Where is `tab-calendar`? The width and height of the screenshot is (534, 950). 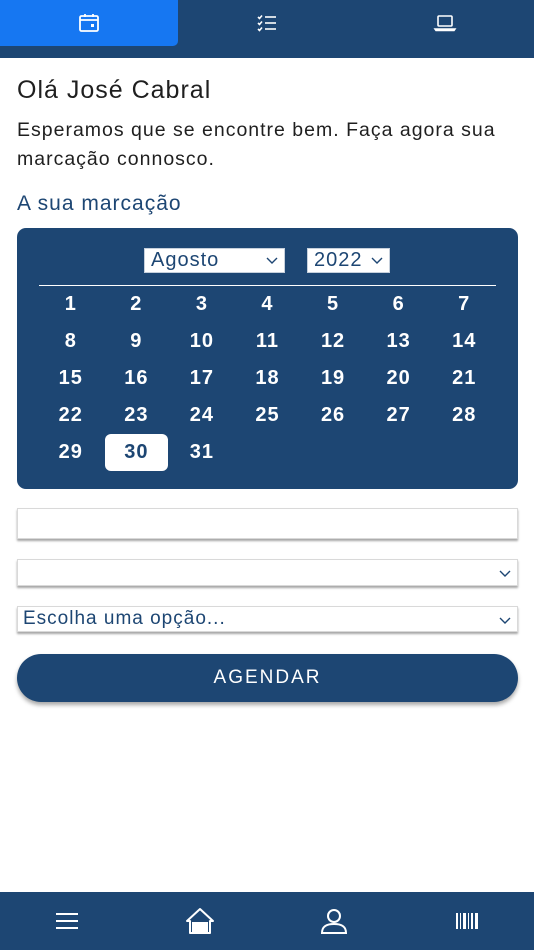 tab-calendar is located at coordinates (89, 23).